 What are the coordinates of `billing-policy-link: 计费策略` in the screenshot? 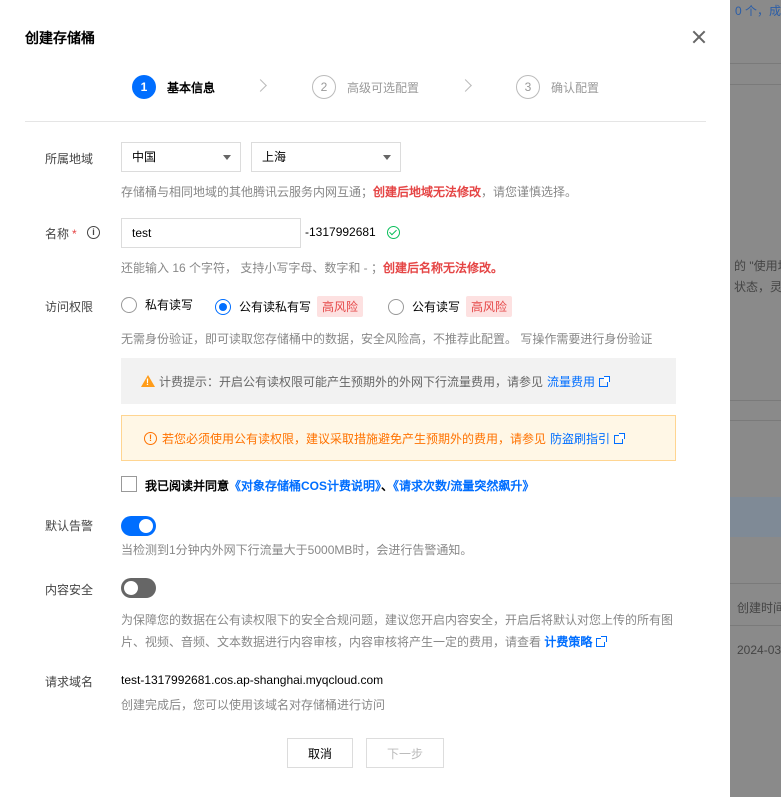 It's located at (576, 642).